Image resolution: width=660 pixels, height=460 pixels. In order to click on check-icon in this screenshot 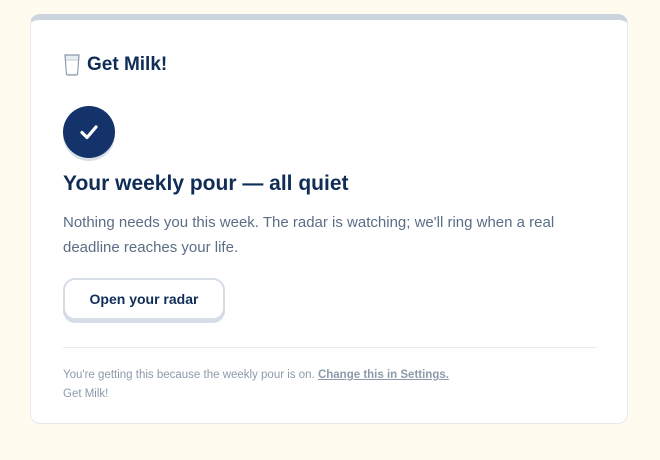, I will do `click(89, 132)`.